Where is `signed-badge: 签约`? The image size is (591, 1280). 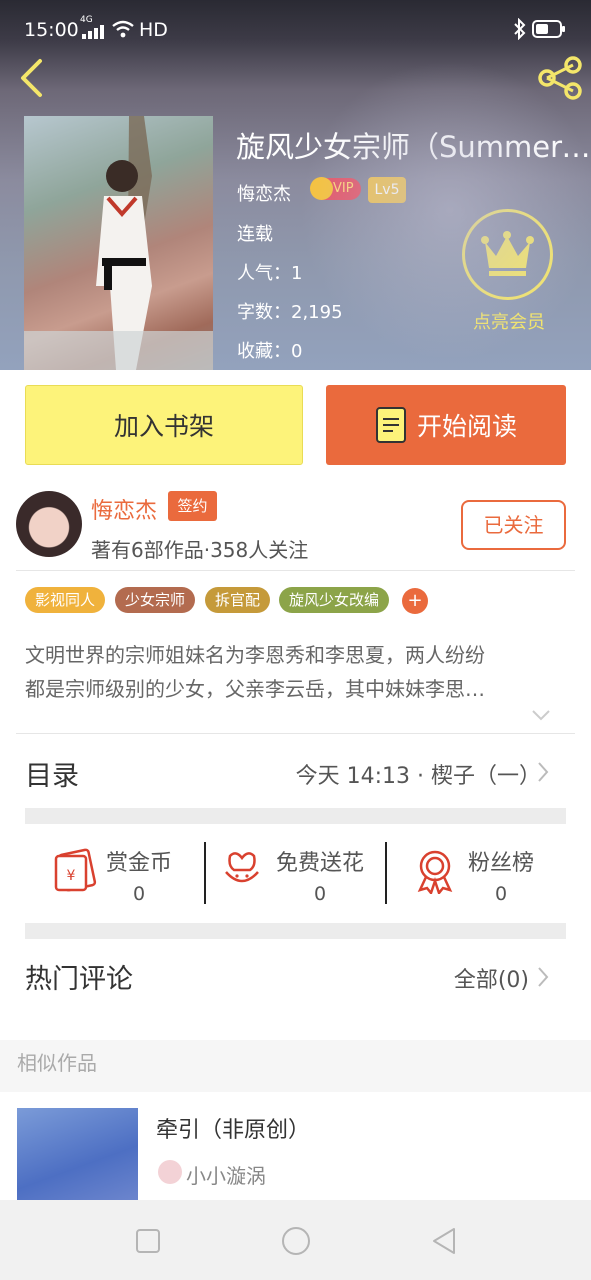 signed-badge: 签约 is located at coordinates (192, 506).